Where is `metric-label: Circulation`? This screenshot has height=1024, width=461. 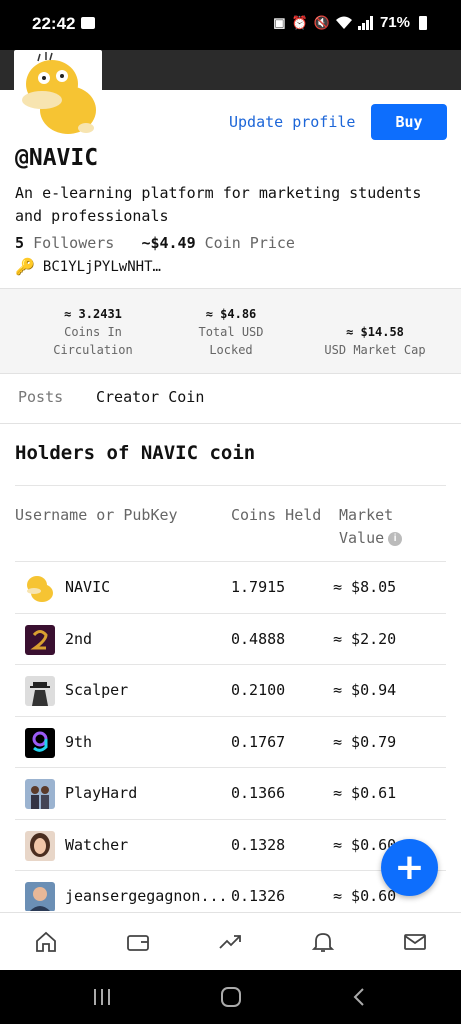
metric-label: Circulation is located at coordinates (93, 350).